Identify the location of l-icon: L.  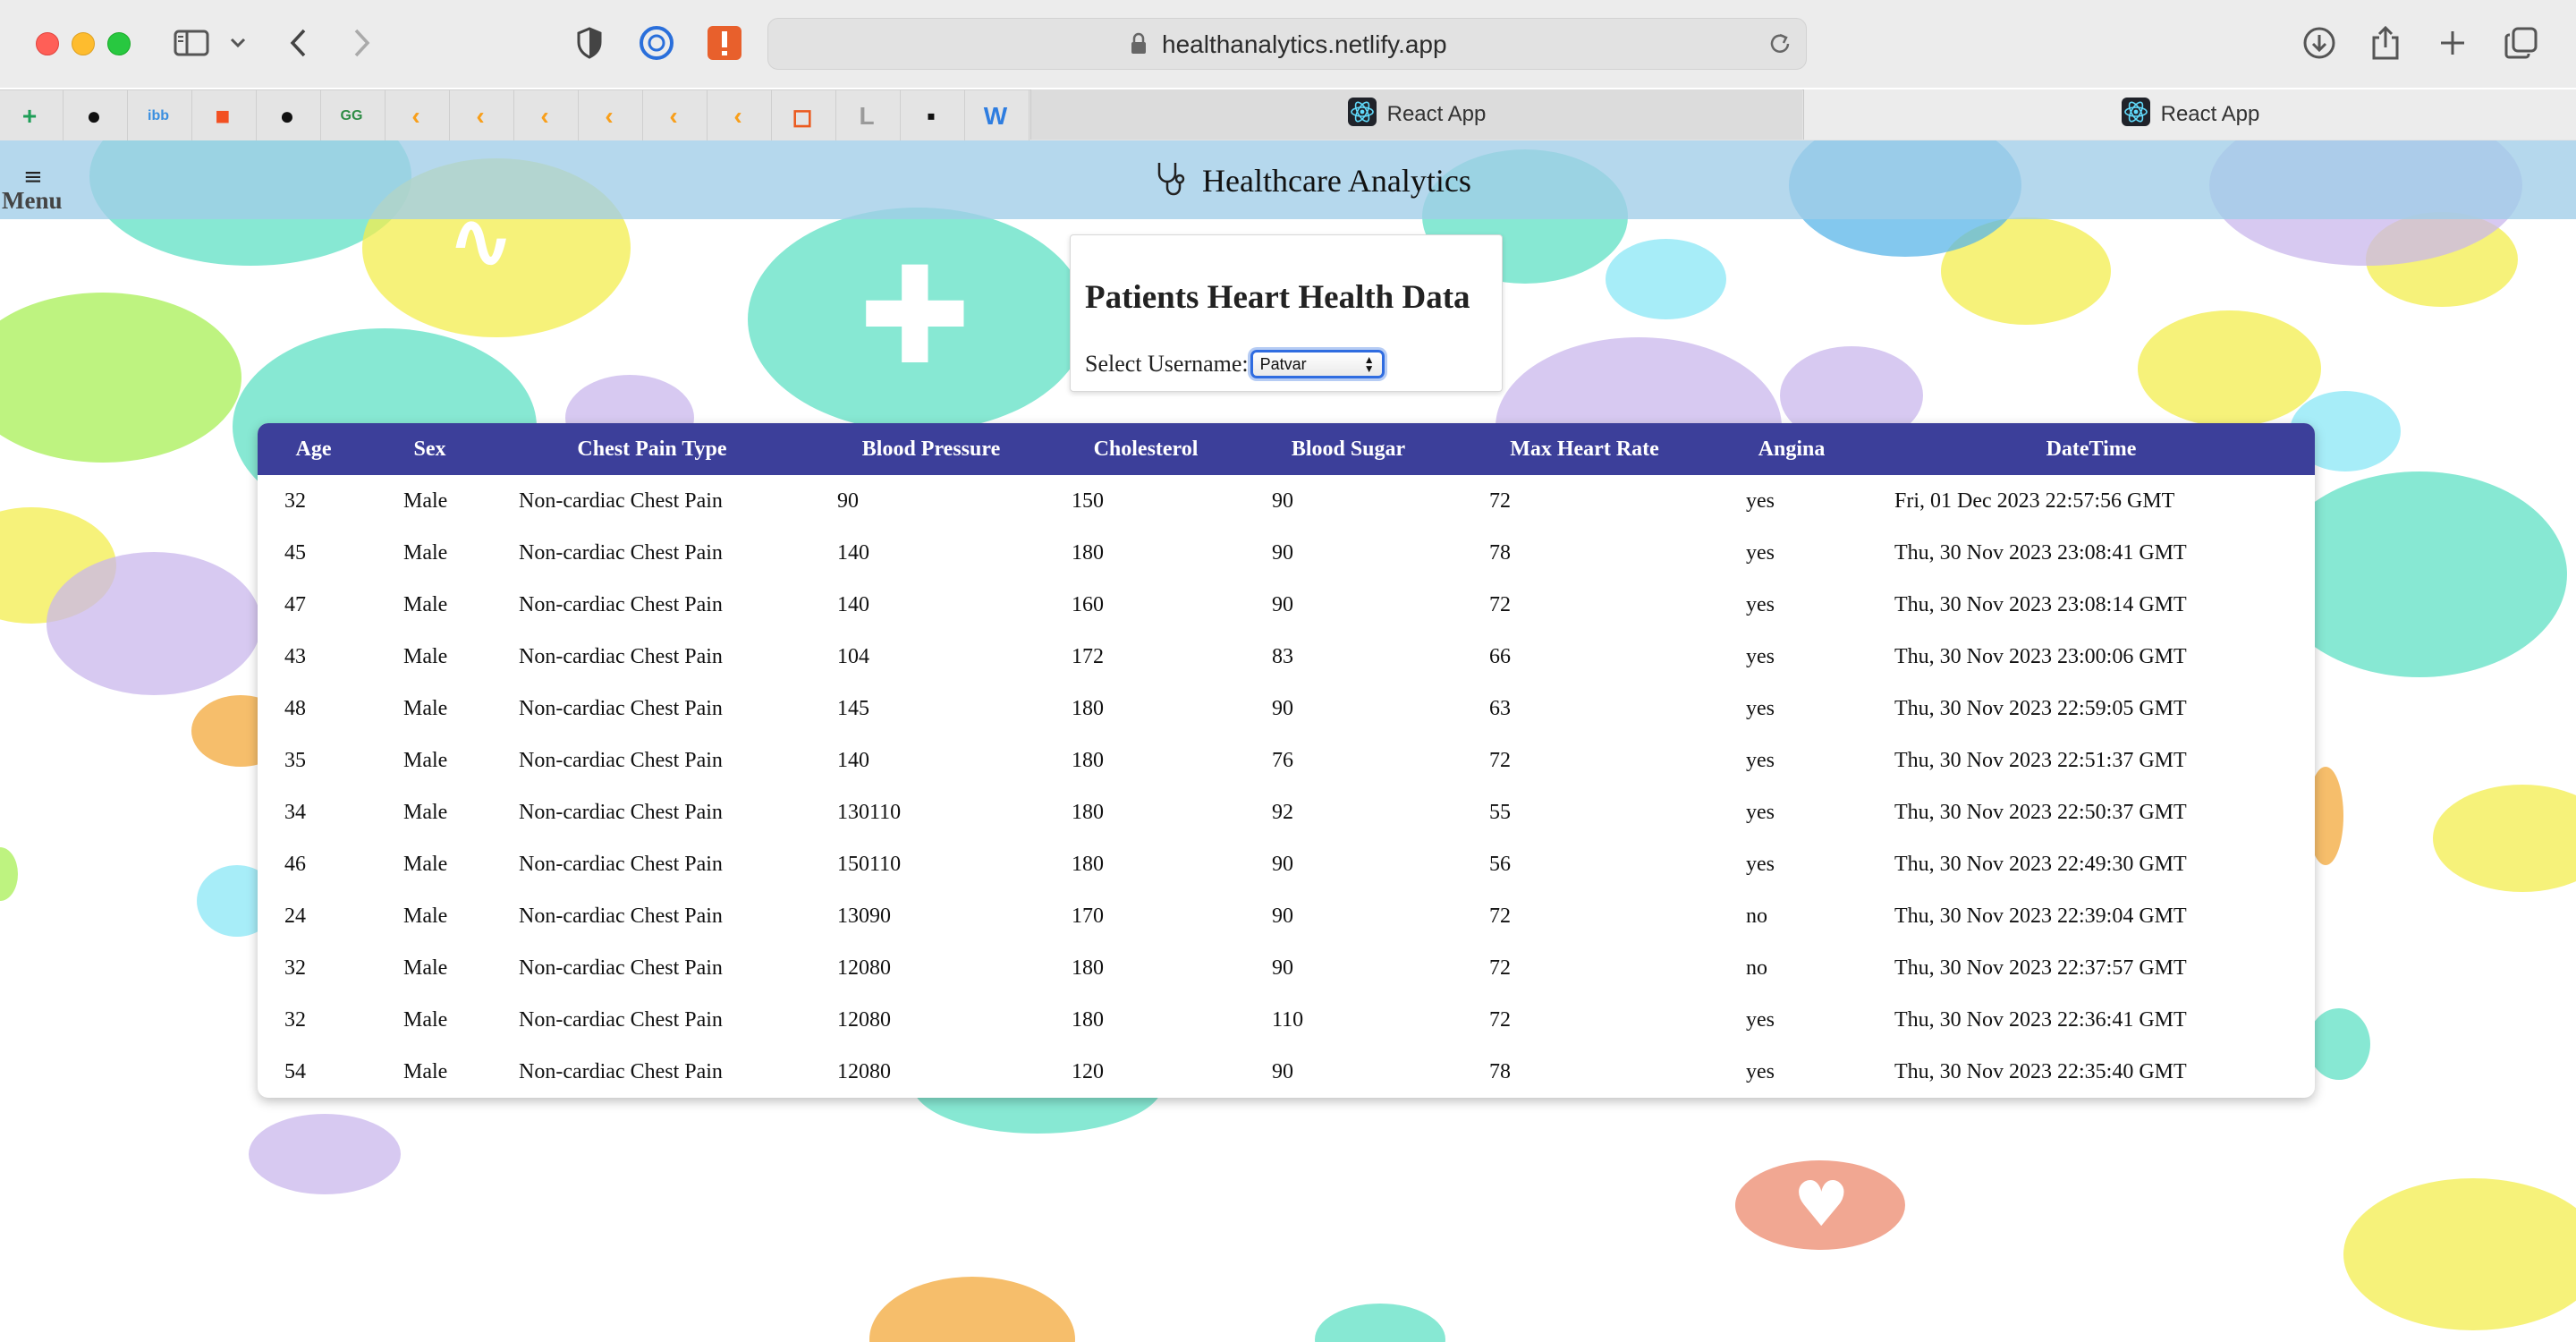
(867, 116).